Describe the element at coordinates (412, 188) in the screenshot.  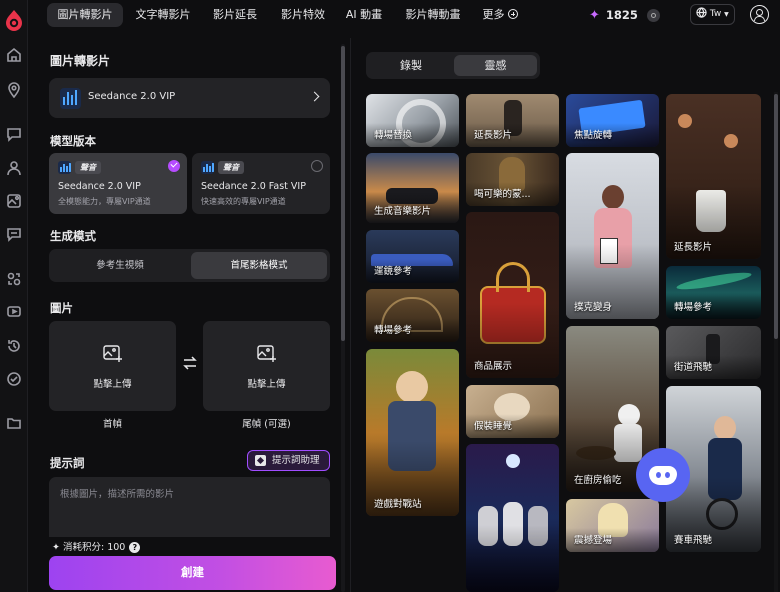
I see `gallery-card: 生成音樂影片` at that location.